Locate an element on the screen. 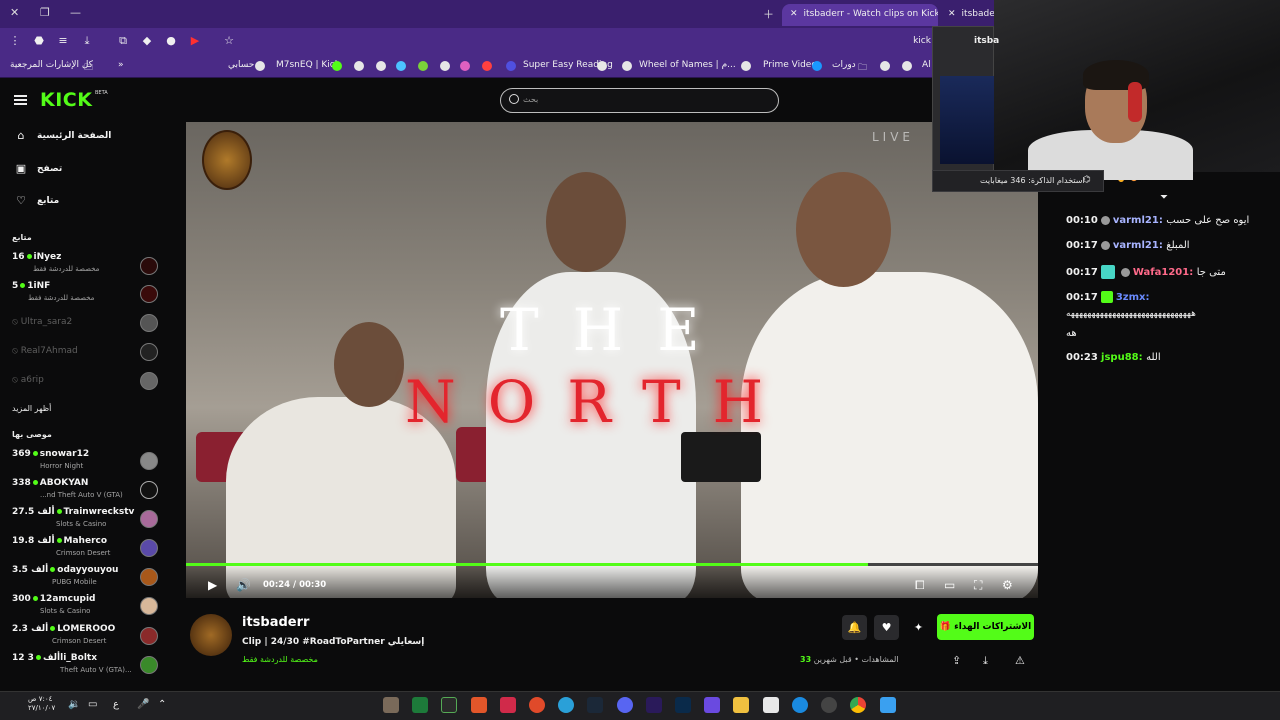 The width and height of the screenshot is (1280, 720). windows-start-icon is located at coordinates (888, 705).